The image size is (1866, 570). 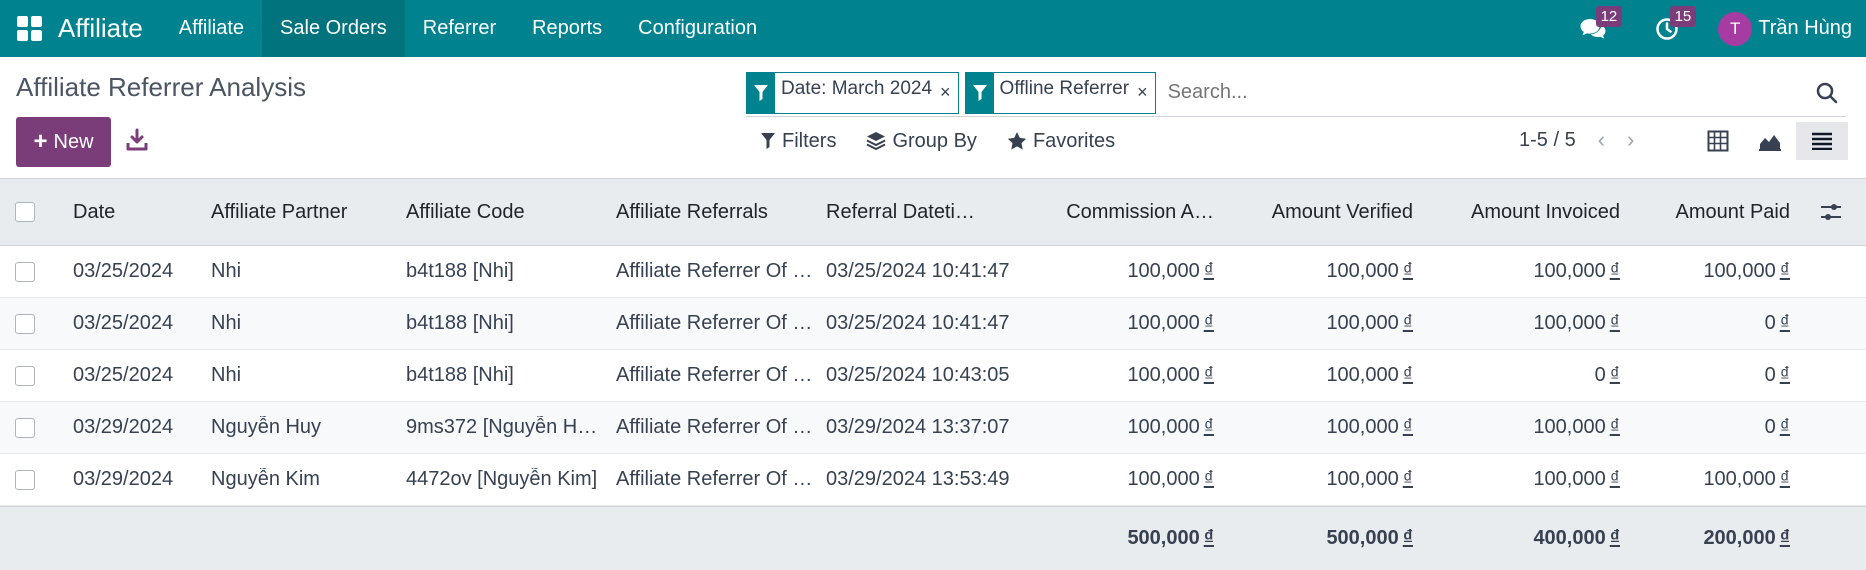 I want to click on plus-icon: +, so click(x=40, y=141).